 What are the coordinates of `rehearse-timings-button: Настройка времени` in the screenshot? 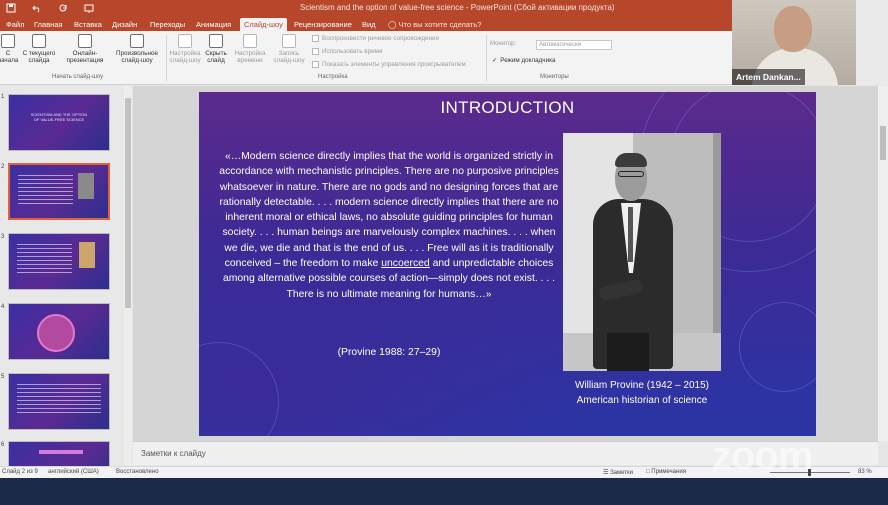 It's located at (250, 49).